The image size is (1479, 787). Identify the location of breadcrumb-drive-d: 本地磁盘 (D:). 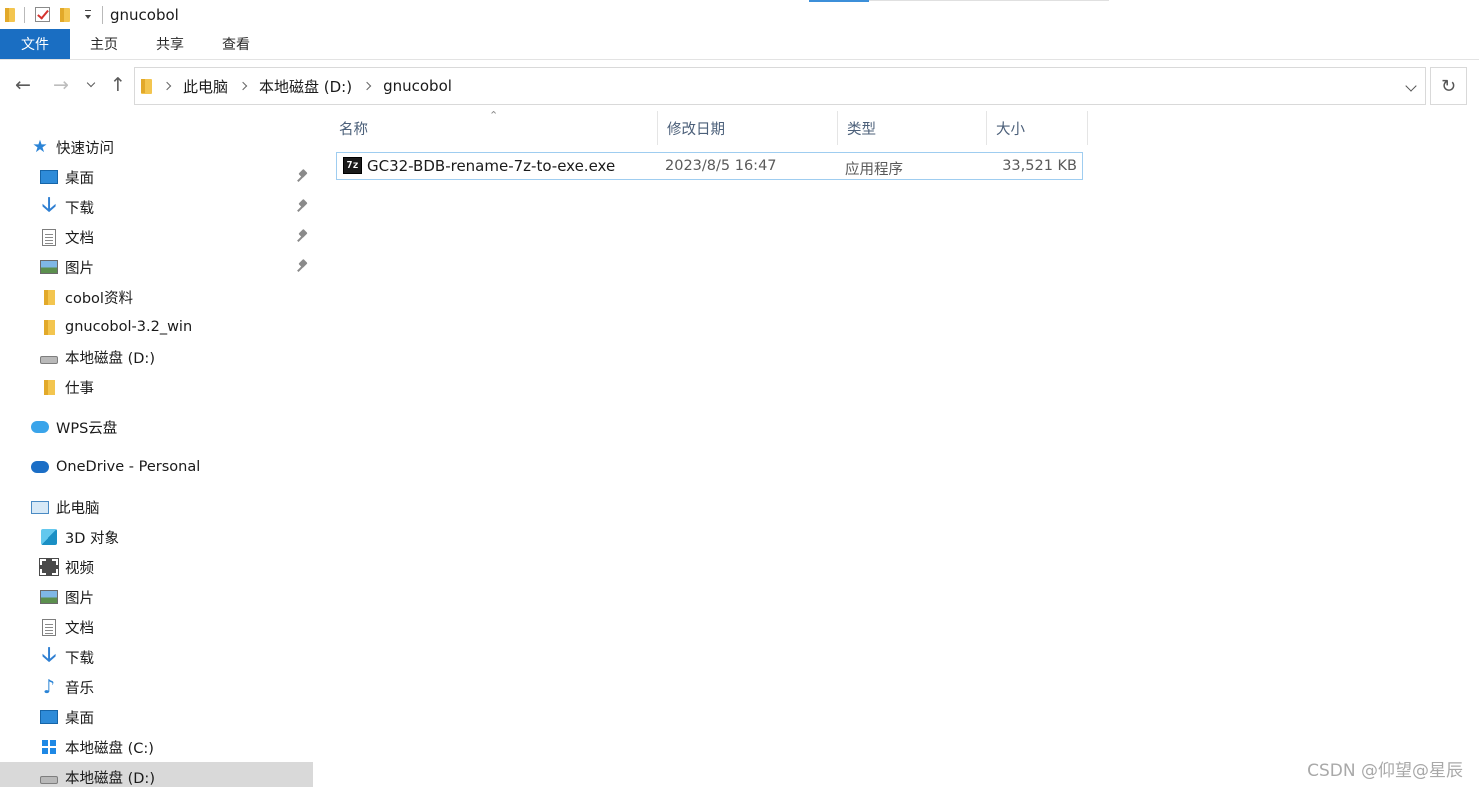
(305, 86).